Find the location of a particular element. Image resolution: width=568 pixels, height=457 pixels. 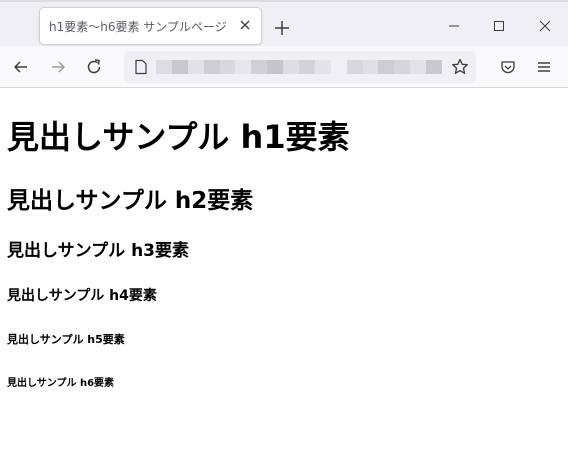

heading-h1: 見出しサンプル h1要素 is located at coordinates (178, 137).